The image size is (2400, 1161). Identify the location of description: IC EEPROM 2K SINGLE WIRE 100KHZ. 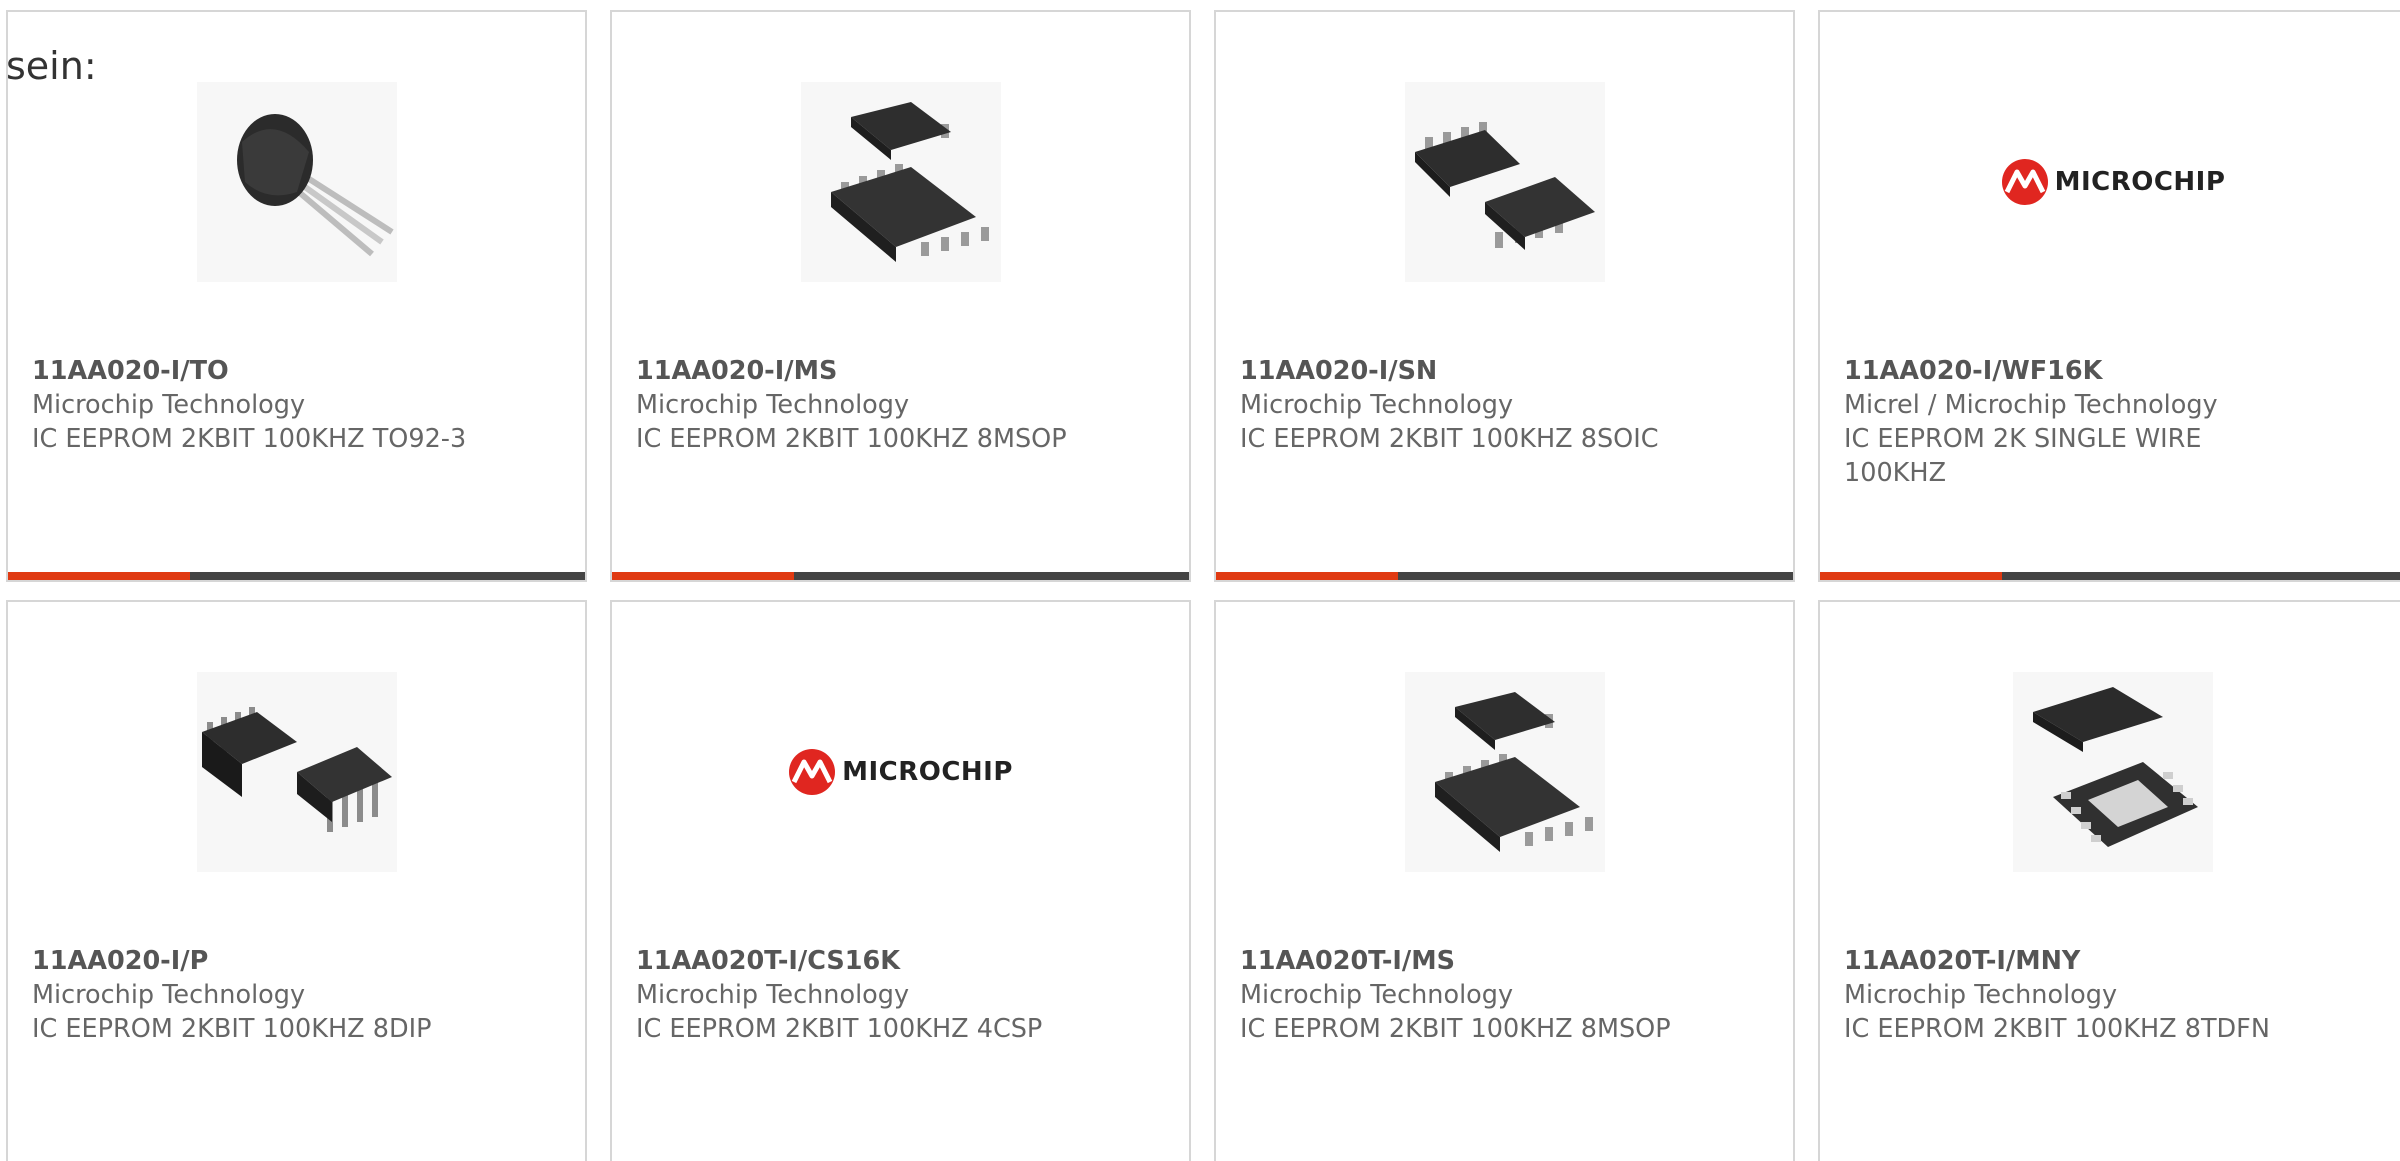
(2023, 456).